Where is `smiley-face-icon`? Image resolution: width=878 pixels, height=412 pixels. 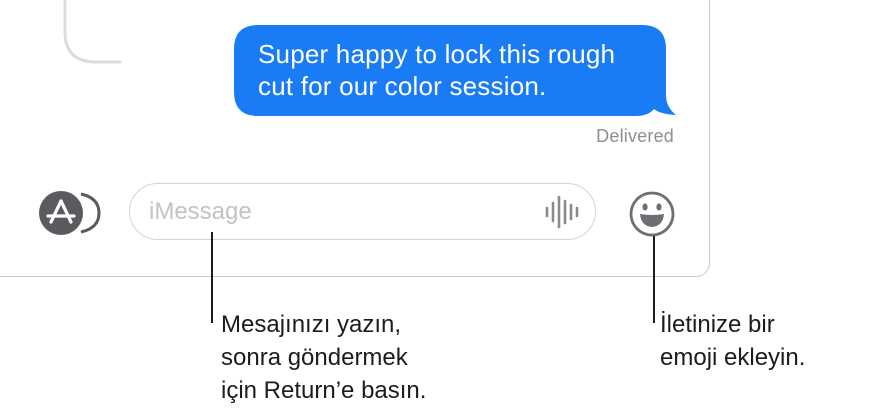 smiley-face-icon is located at coordinates (652, 214).